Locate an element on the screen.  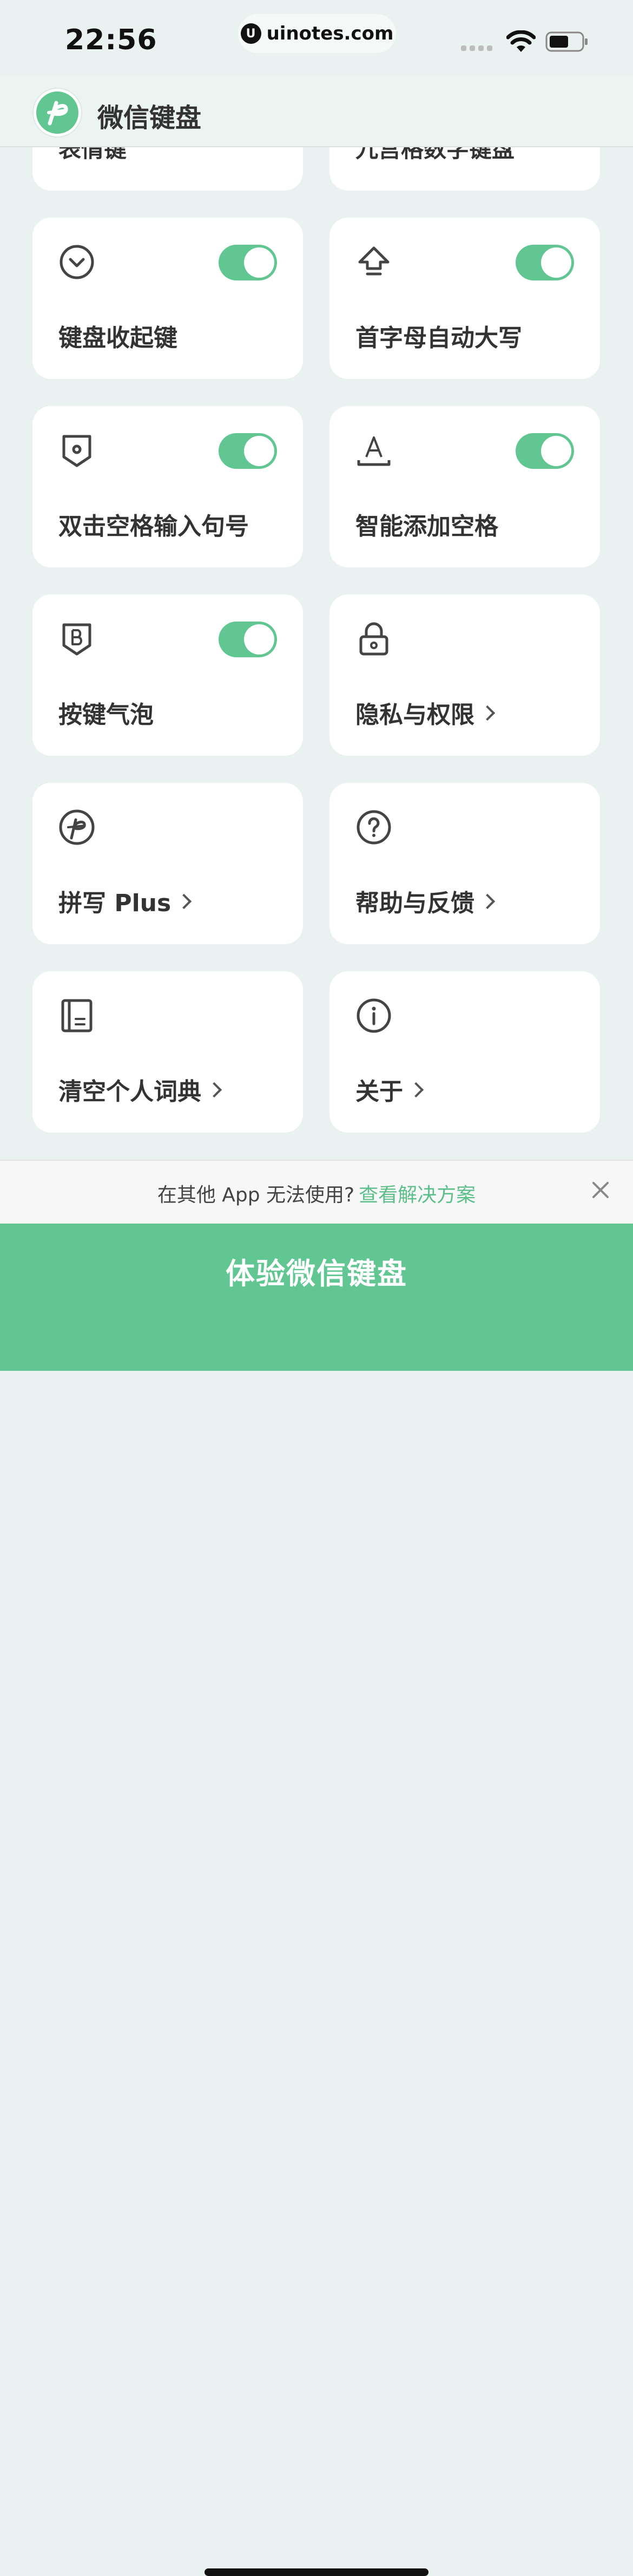
setting-label: 首字母自动大写 is located at coordinates (438, 338).